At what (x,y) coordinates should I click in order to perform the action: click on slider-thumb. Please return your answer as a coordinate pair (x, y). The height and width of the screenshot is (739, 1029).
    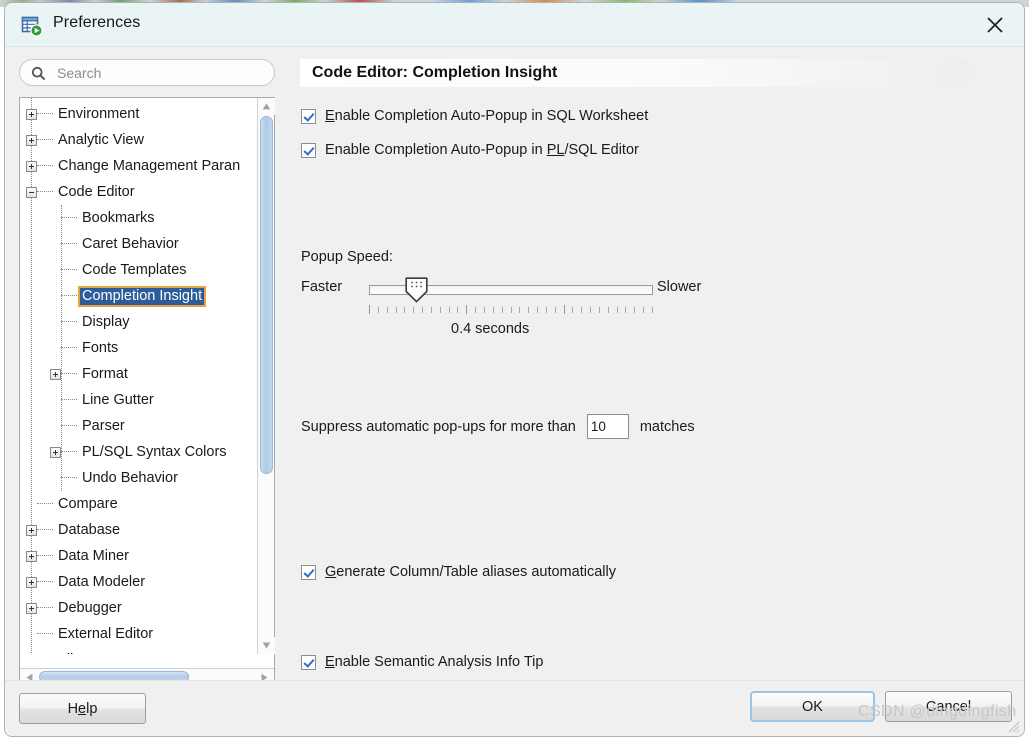
    Looking at the image, I should click on (416, 290).